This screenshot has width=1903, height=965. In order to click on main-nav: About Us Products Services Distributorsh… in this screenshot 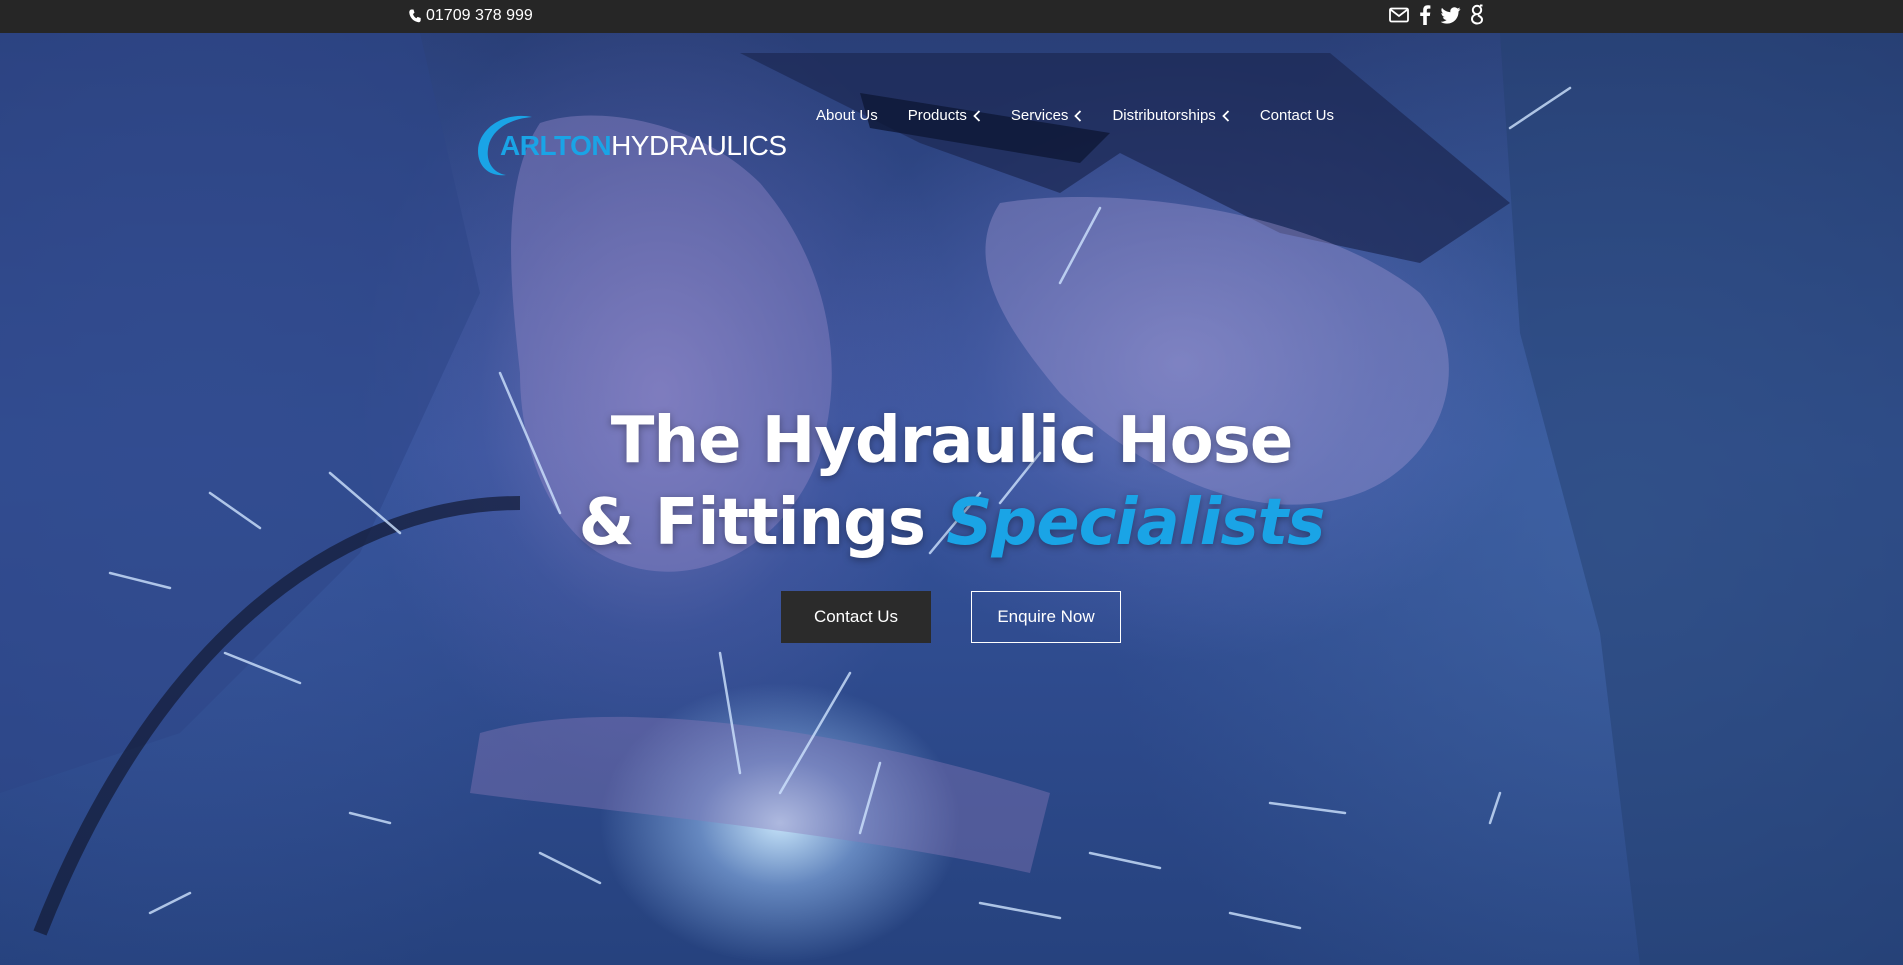, I will do `click(1075, 116)`.